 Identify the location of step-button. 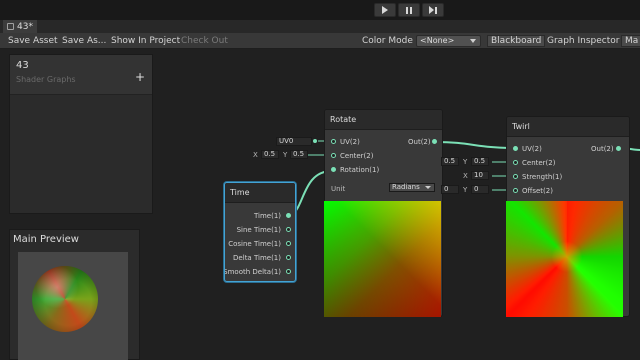
(433, 10).